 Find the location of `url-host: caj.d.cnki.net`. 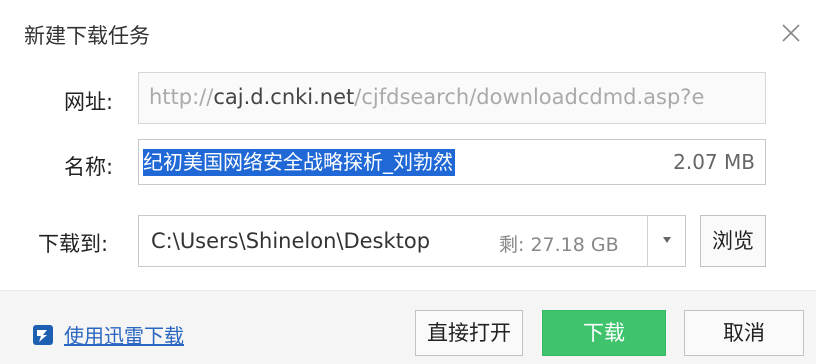

url-host: caj.d.cnki.net is located at coordinates (284, 97).